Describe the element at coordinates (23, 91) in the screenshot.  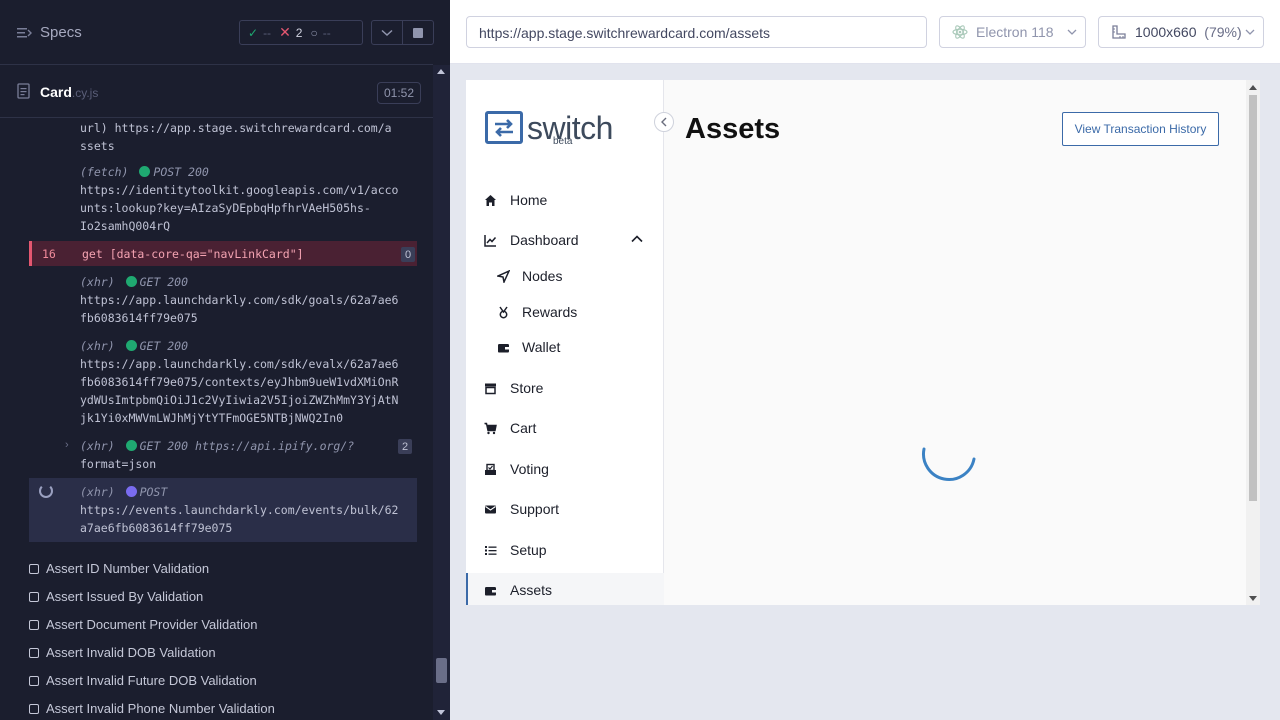
I see `file-icon` at that location.